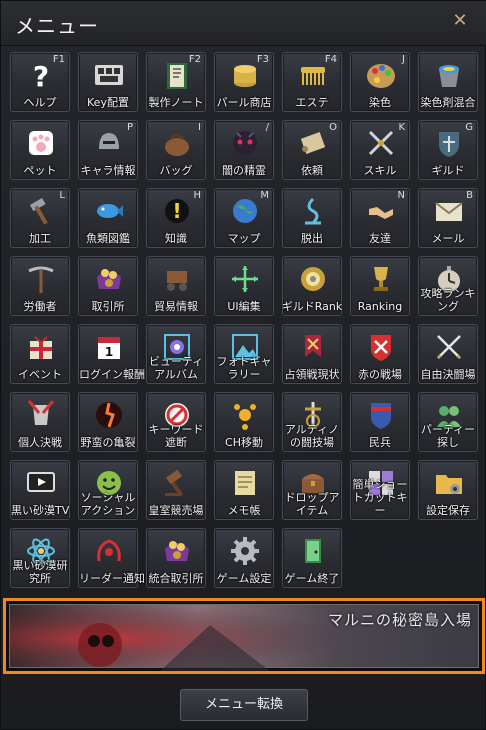 The height and width of the screenshot is (730, 486). I want to click on menu-tile-globe: M マップ, so click(244, 218).